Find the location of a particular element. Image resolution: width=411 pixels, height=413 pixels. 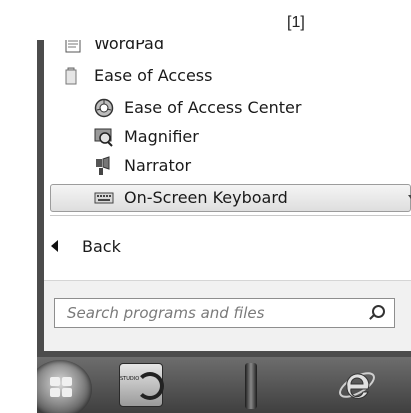

start-button is located at coordinates (64, 386).